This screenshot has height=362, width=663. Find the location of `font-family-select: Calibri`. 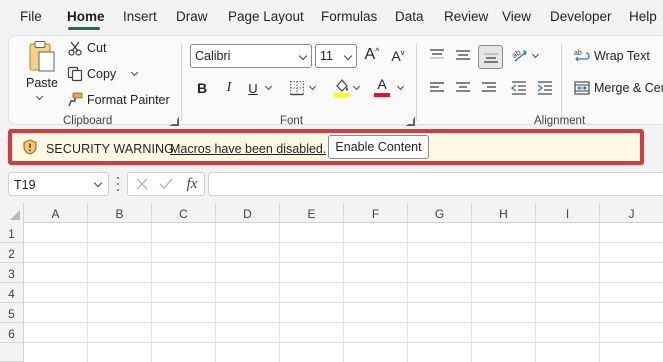

font-family-select: Calibri is located at coordinates (251, 56).